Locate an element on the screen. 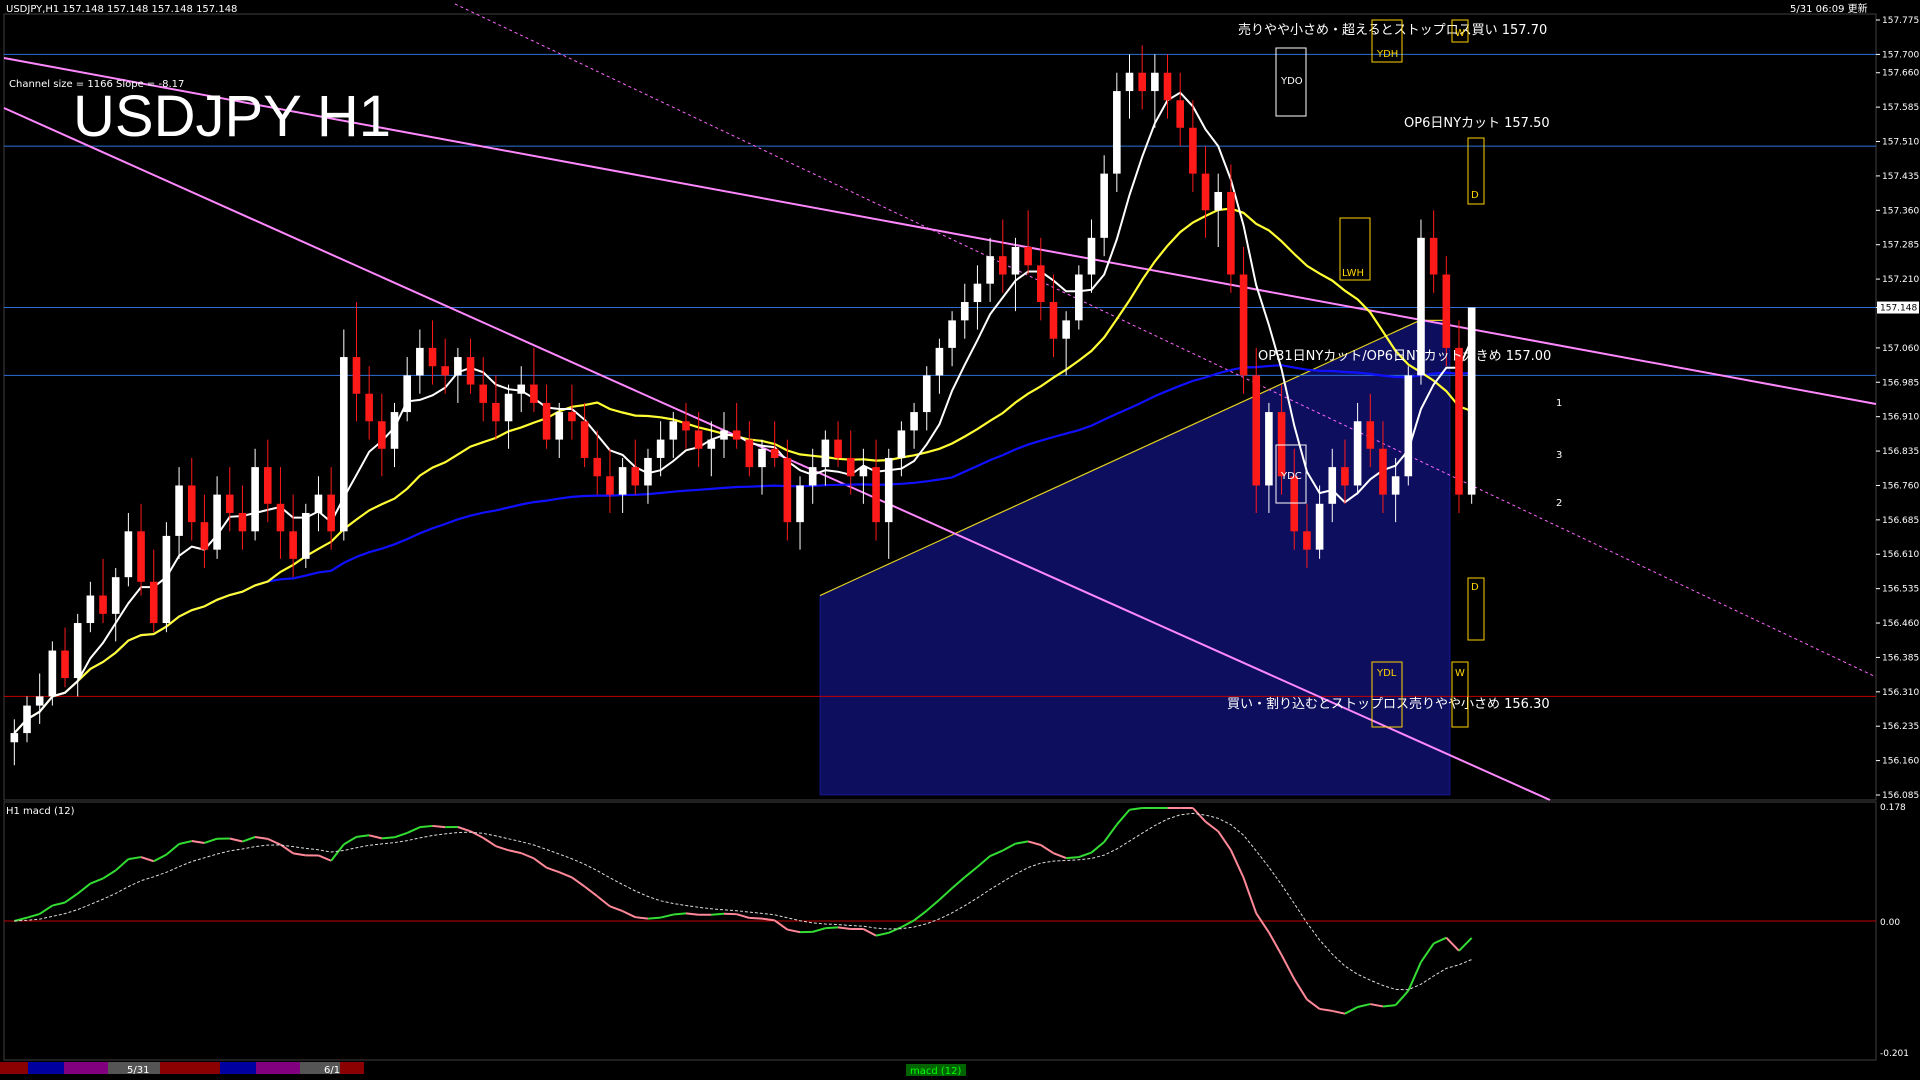  op6-note: OP6日NYカット 157.50 is located at coordinates (1477, 123).